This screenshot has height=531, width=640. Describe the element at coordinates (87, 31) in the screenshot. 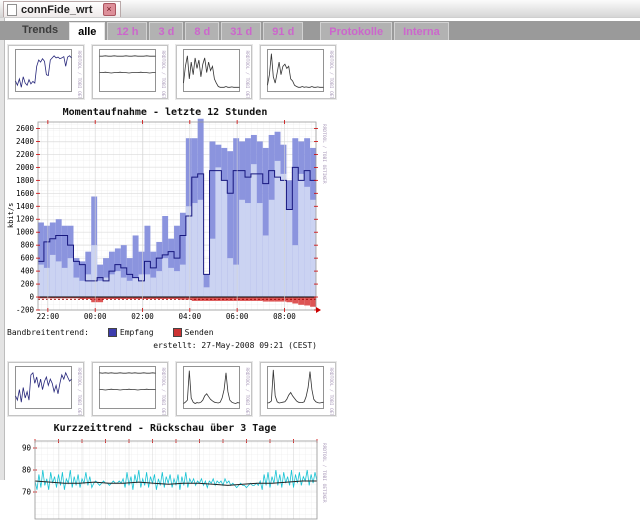

I see `tab-alle: alle` at that location.